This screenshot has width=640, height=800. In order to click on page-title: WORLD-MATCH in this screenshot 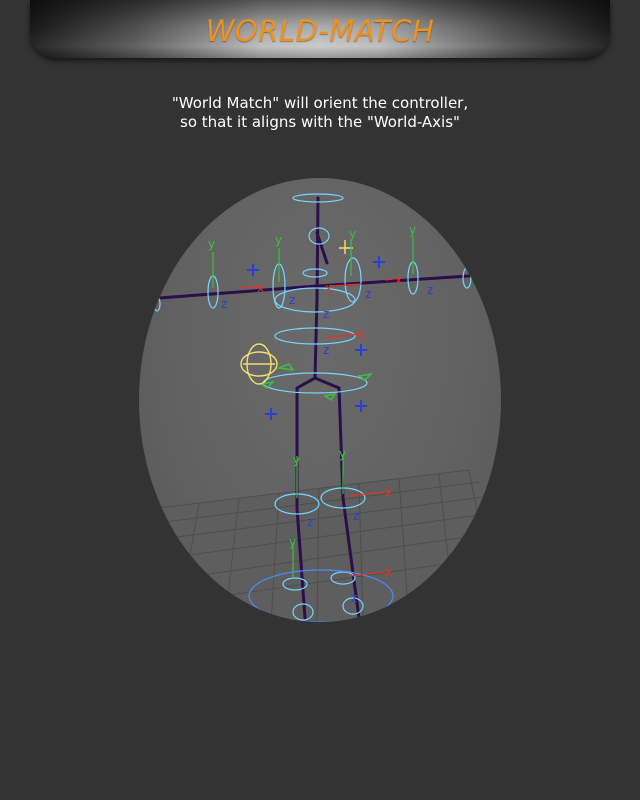, I will do `click(320, 31)`.